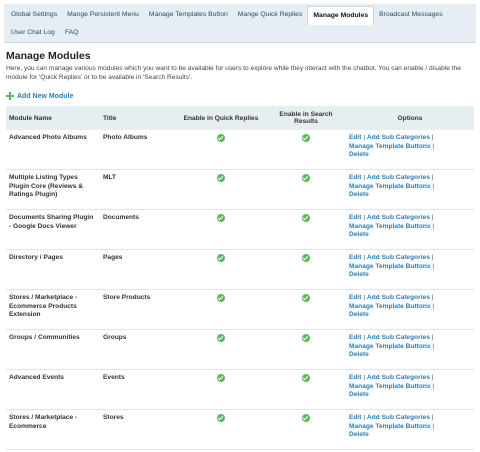  I want to click on tab-user-chat-log: User Chat Log, so click(33, 33).